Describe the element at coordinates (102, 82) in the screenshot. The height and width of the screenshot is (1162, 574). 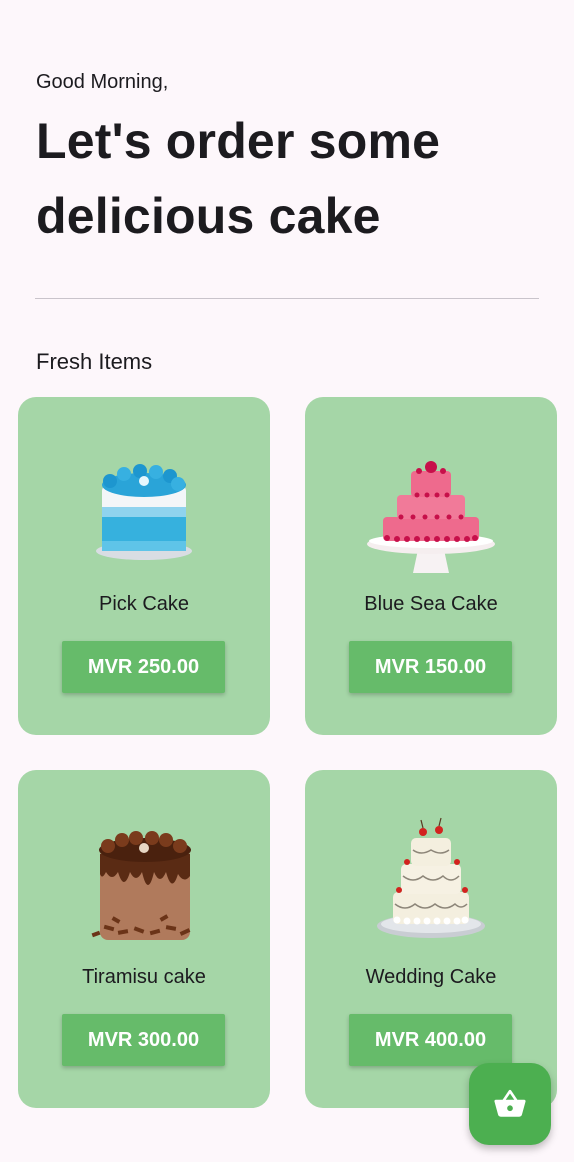
I see `greeting-text: Good Morning,` at that location.